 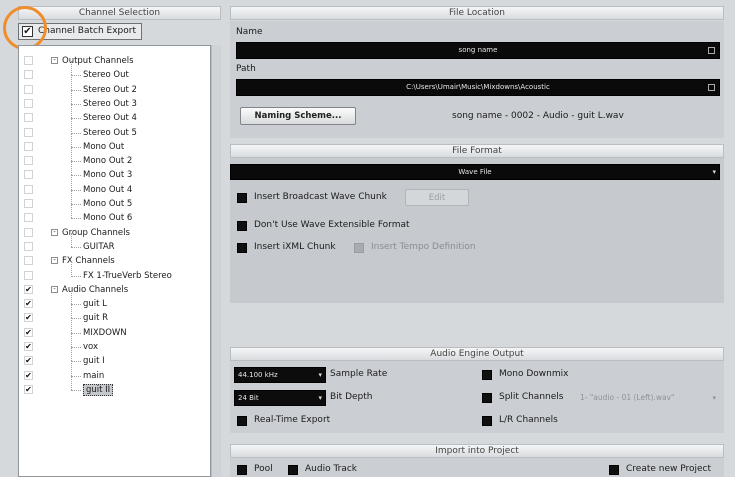 What do you see at coordinates (95, 318) in the screenshot?
I see `tree-channel-row: guit R` at bounding box center [95, 318].